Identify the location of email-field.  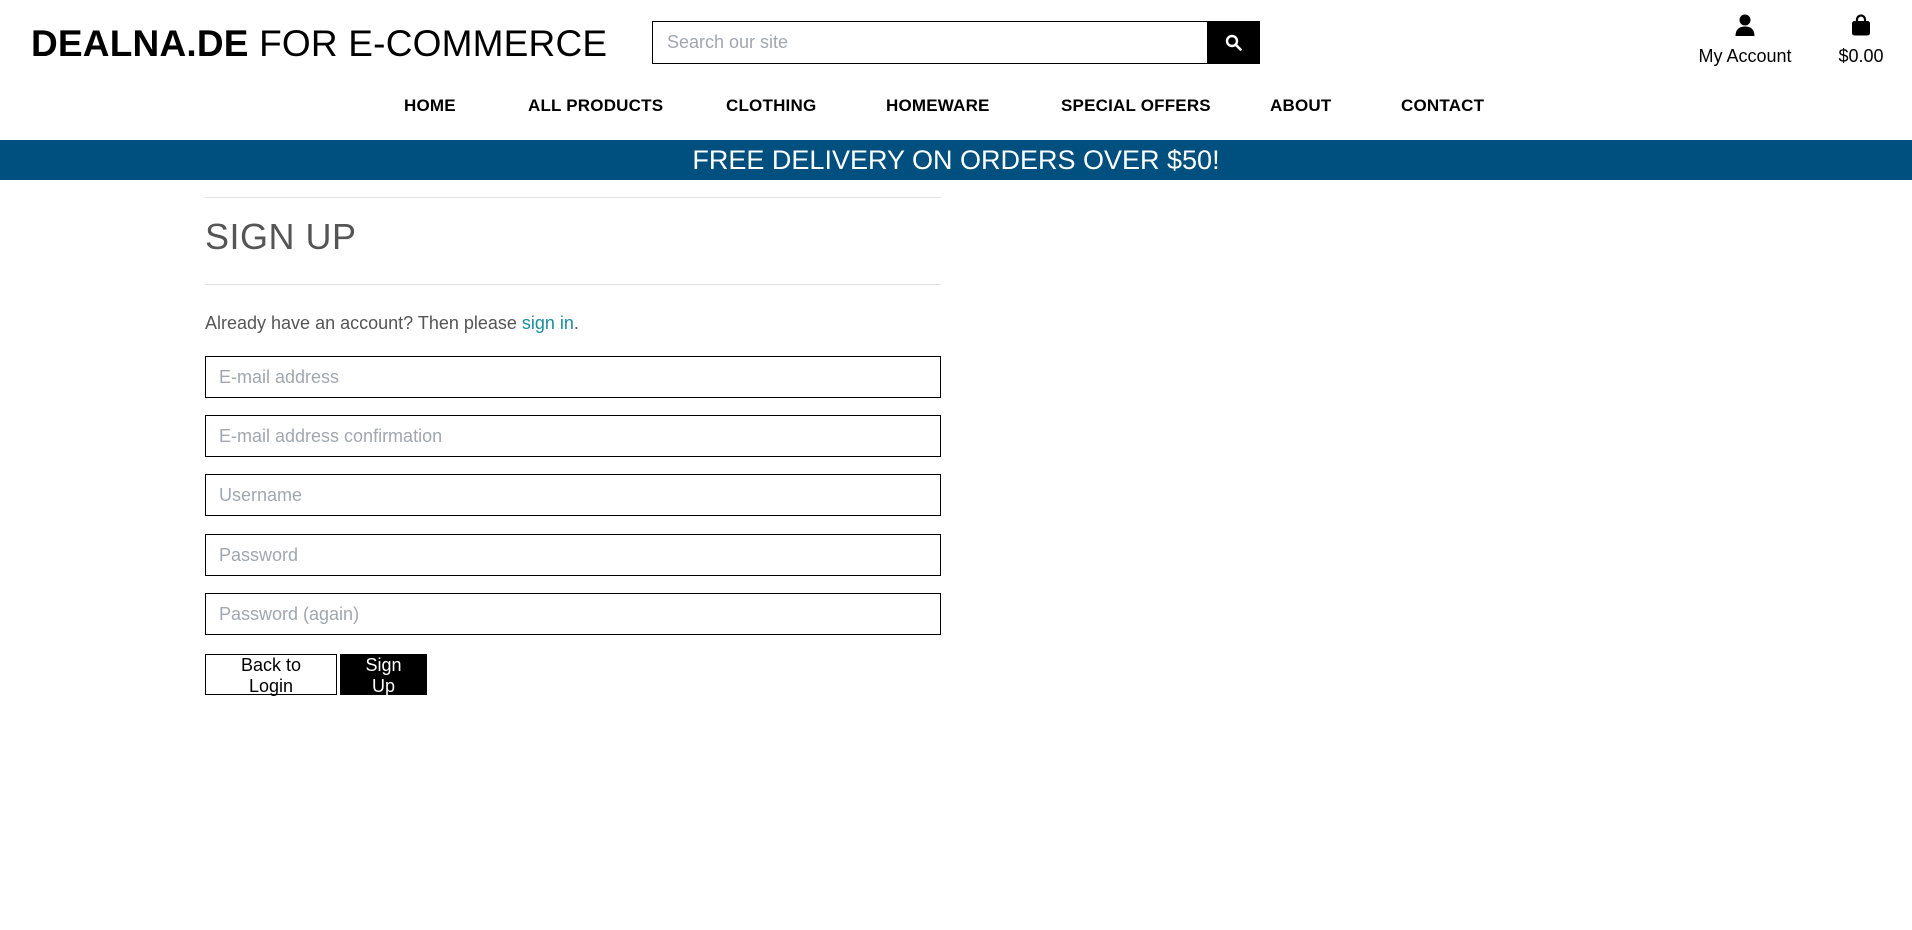
(573, 377).